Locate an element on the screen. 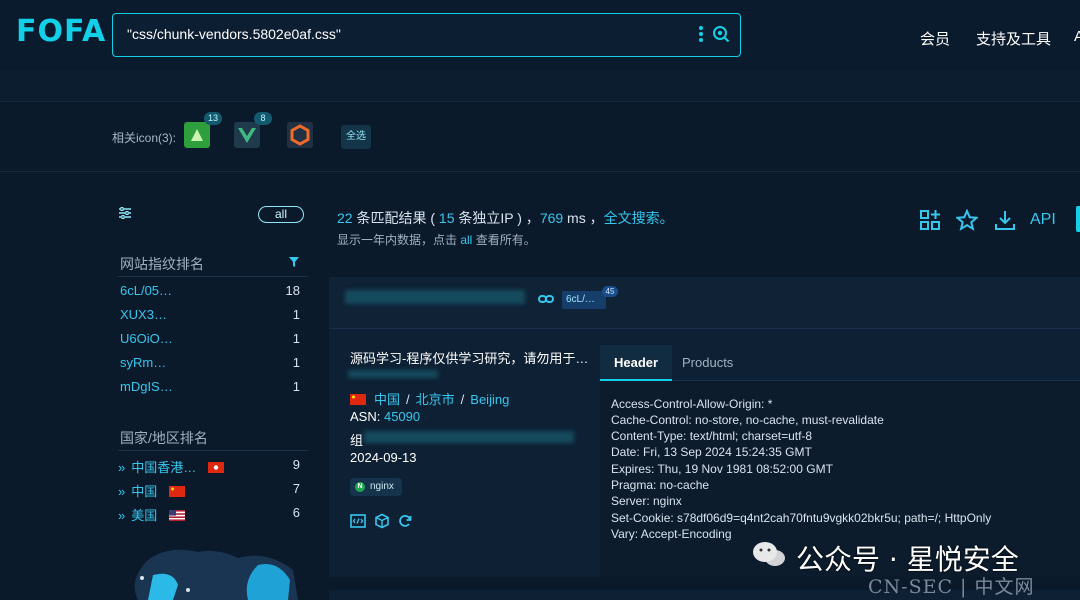  fingerprint-item: U6OiO… 1 is located at coordinates (212, 338).